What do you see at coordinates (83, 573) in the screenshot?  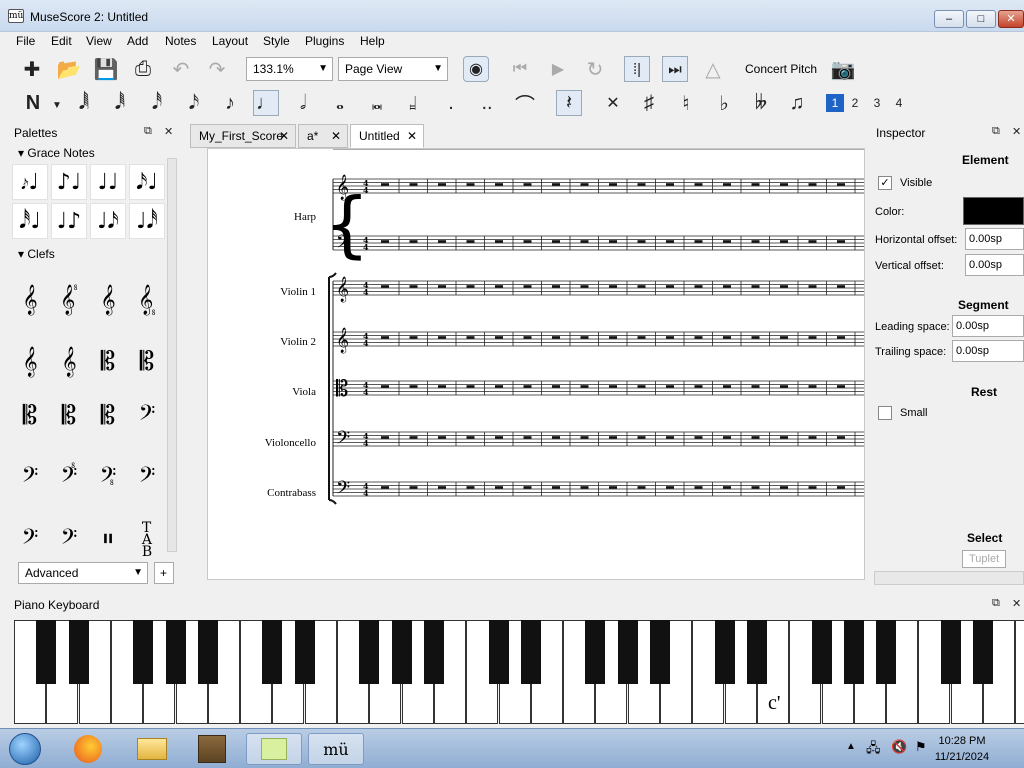 I see `workspace-select: Advanced ▼` at bounding box center [83, 573].